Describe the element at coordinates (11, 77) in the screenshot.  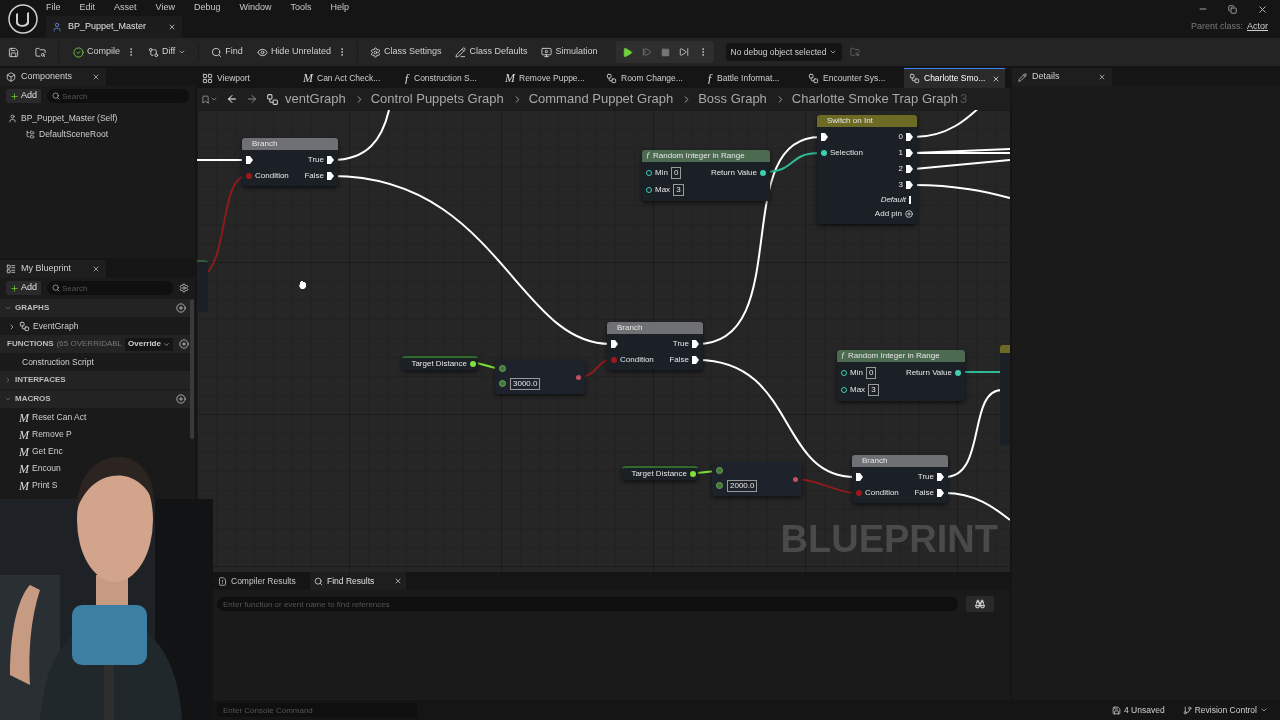
I see `cube-icon` at that location.